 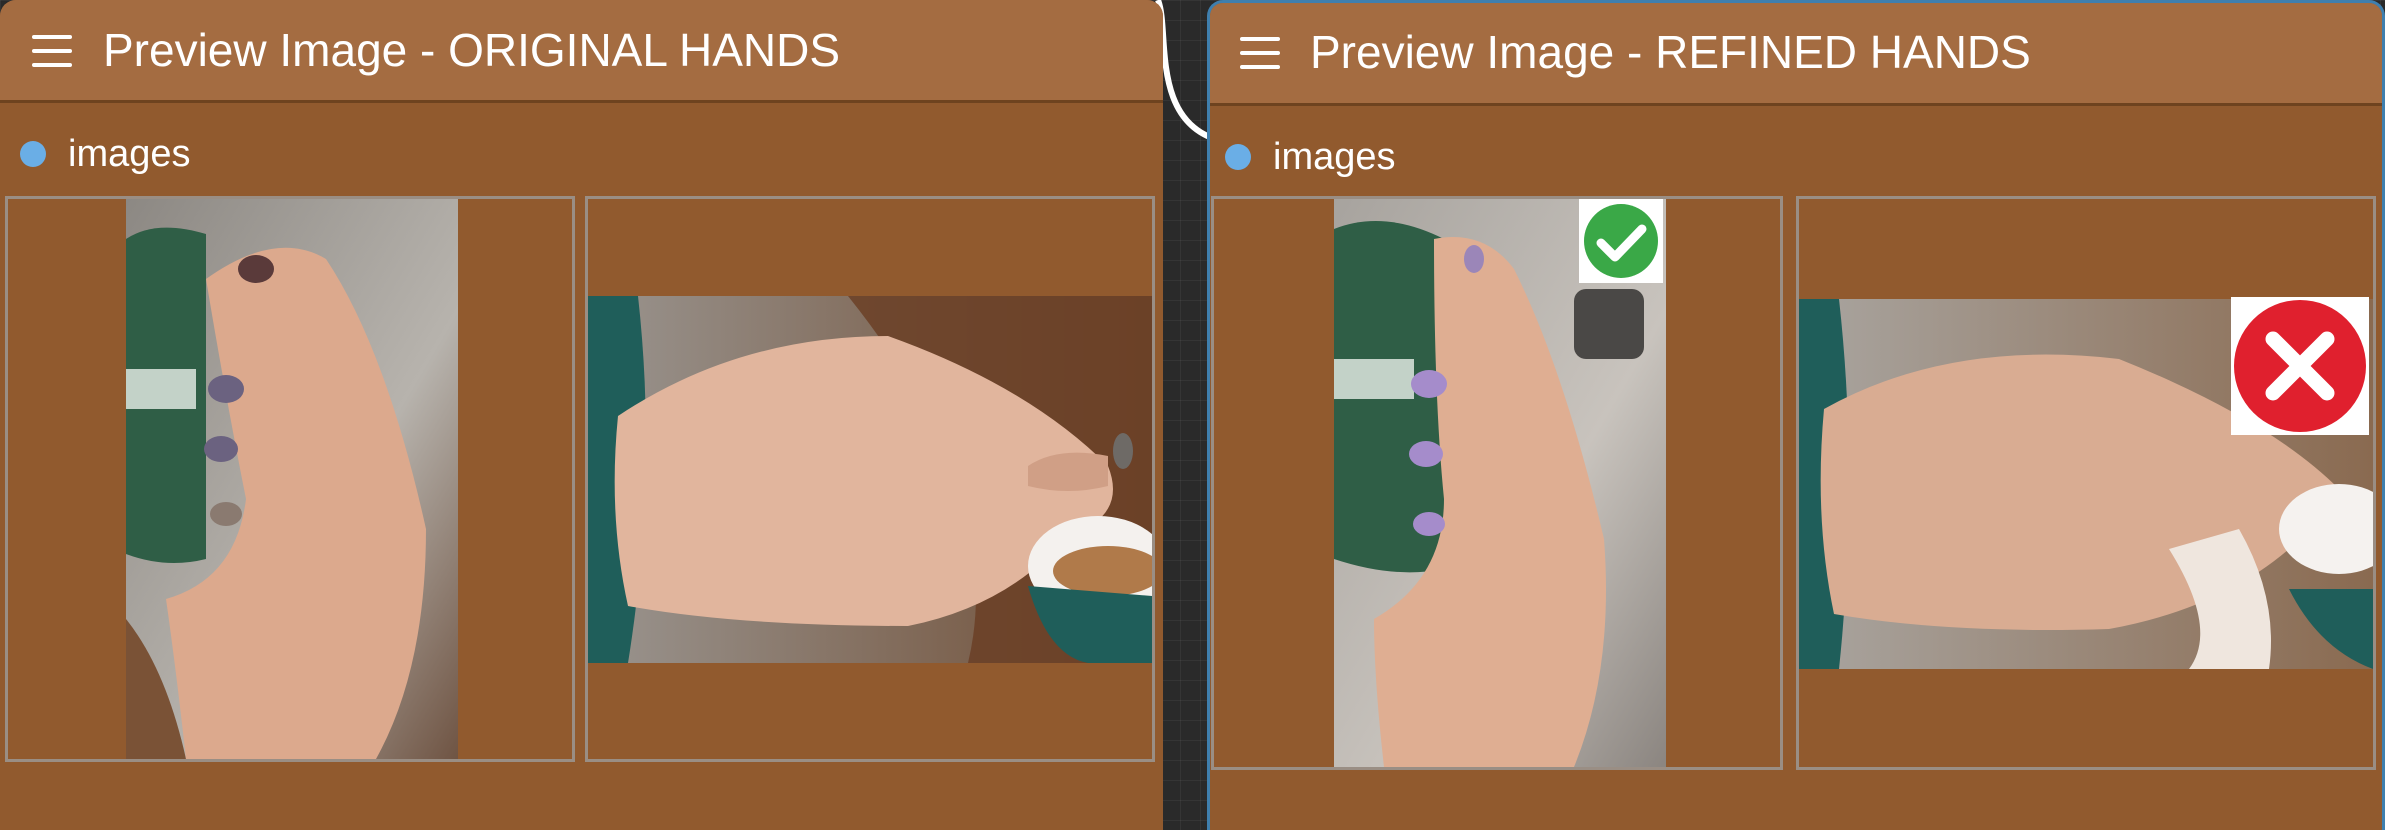 What do you see at coordinates (2300, 366) in the screenshot?
I see `x-icon` at bounding box center [2300, 366].